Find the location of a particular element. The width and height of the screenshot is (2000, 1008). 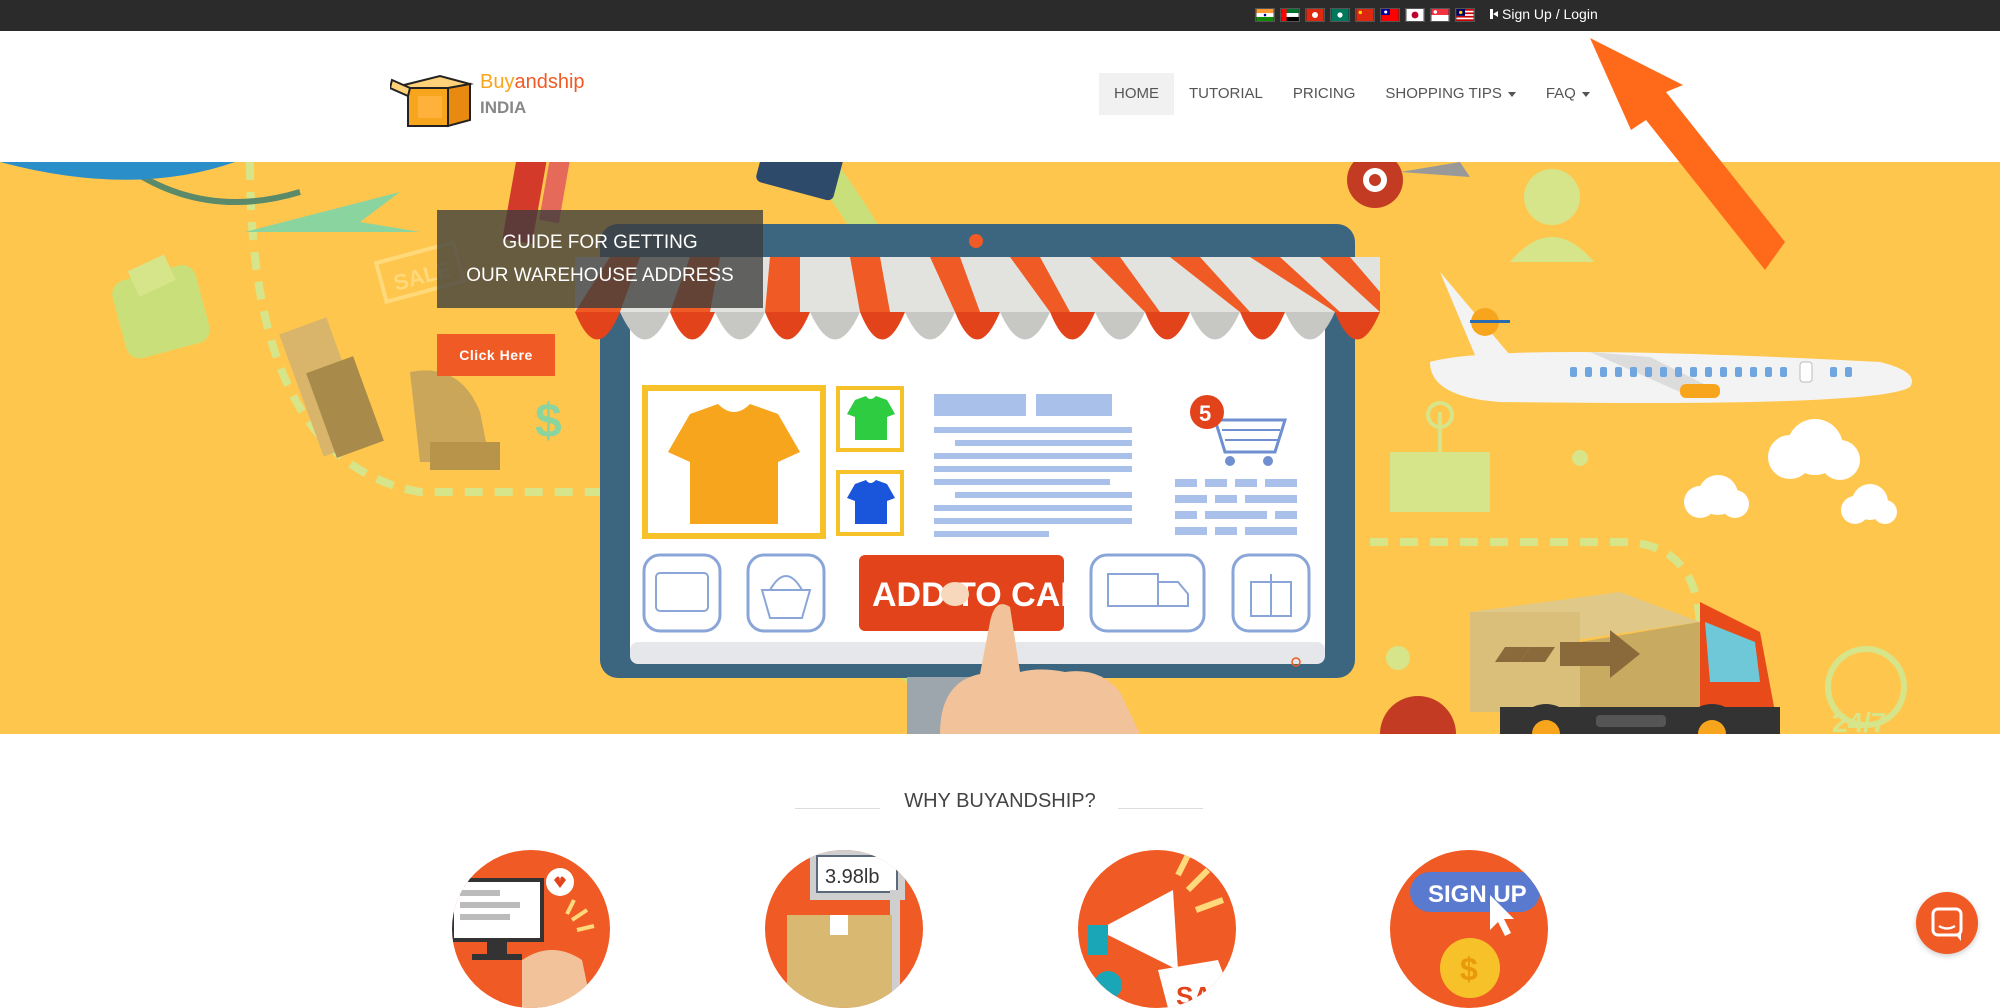

add-to-cart-text: ADD TO CART is located at coordinates (989, 595).